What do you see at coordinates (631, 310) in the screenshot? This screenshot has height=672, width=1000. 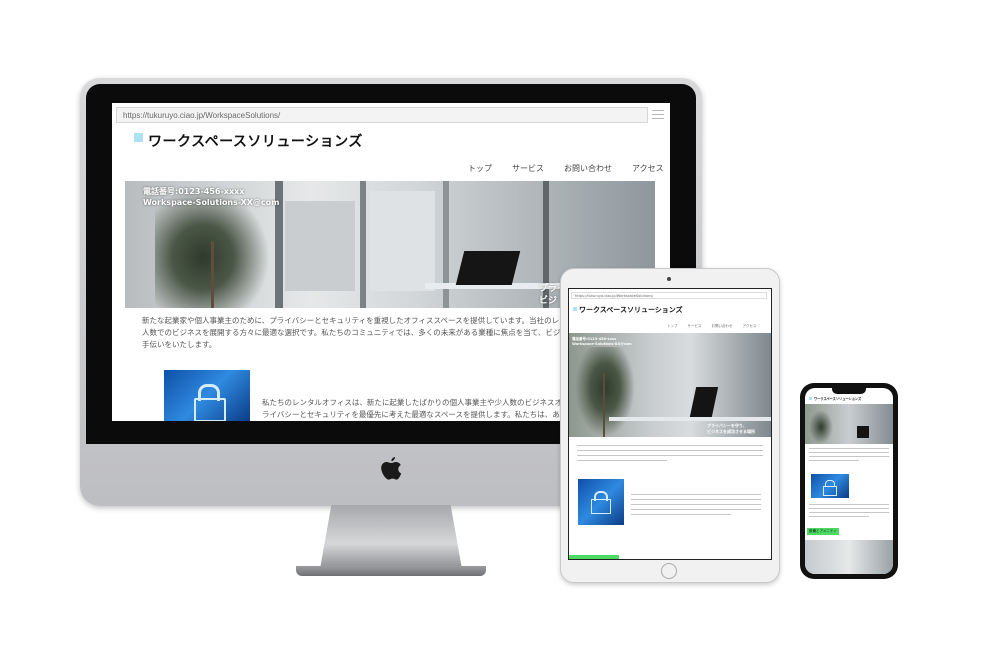 I see `tablet-logo-text: ワークスペースソリューションズ` at bounding box center [631, 310].